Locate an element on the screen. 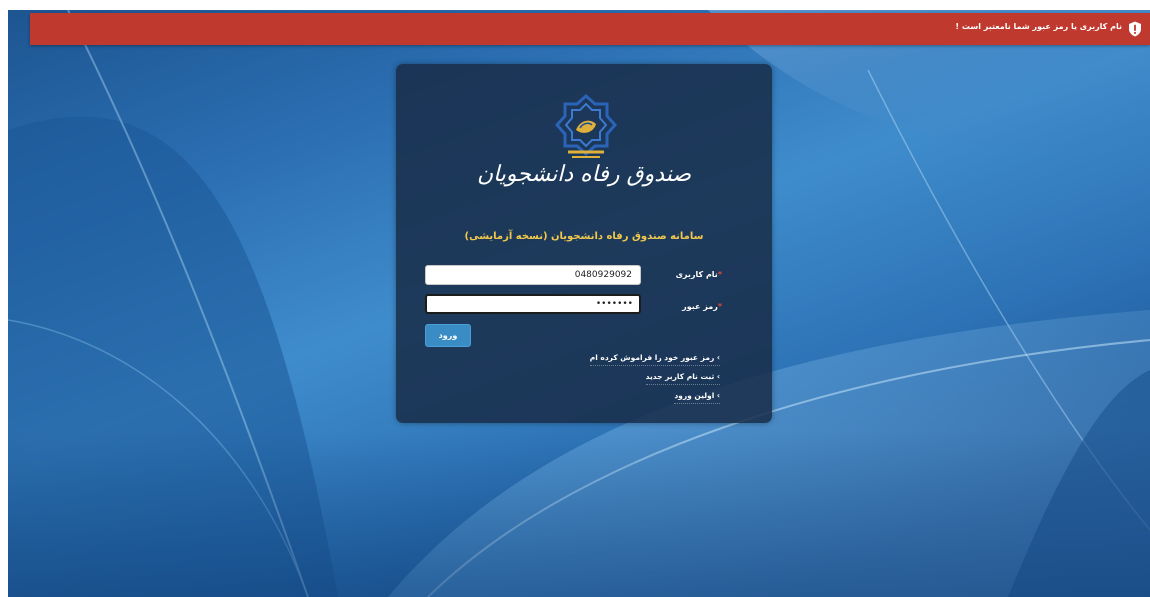  register-link-text: ثبت نام کاربر جدید is located at coordinates (680, 376).